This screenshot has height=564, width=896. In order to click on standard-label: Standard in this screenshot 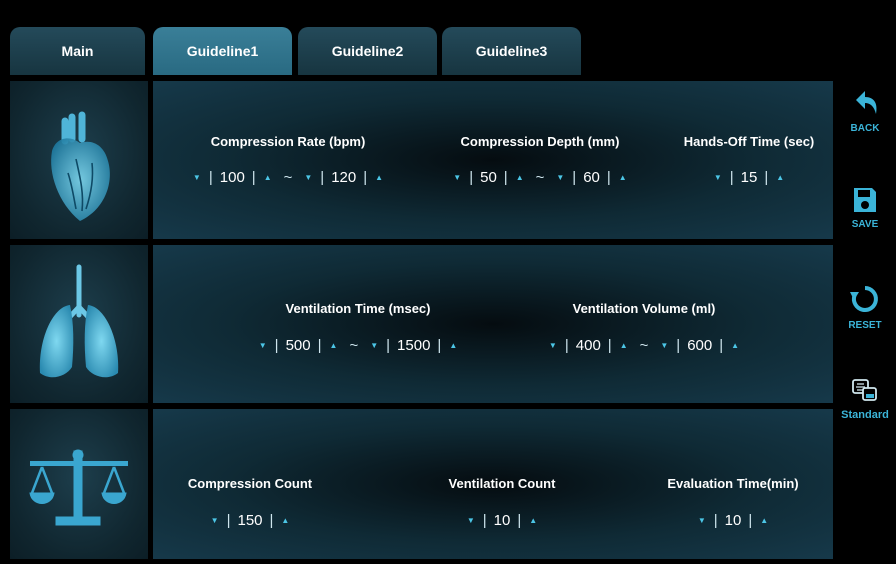, I will do `click(865, 415)`.